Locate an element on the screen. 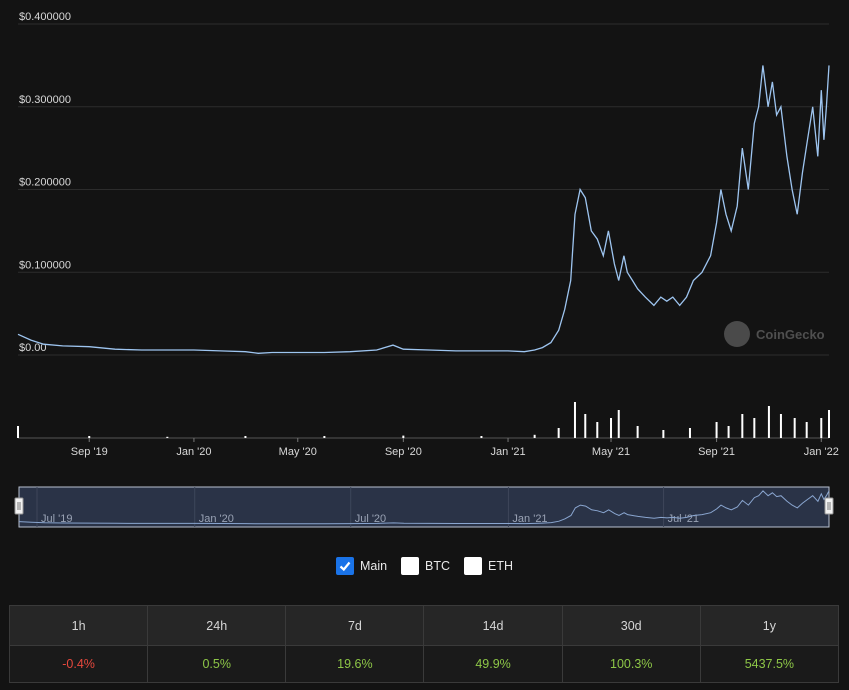 Image resolution: width=849 pixels, height=690 pixels. legend-label-btc: BTC is located at coordinates (438, 566).